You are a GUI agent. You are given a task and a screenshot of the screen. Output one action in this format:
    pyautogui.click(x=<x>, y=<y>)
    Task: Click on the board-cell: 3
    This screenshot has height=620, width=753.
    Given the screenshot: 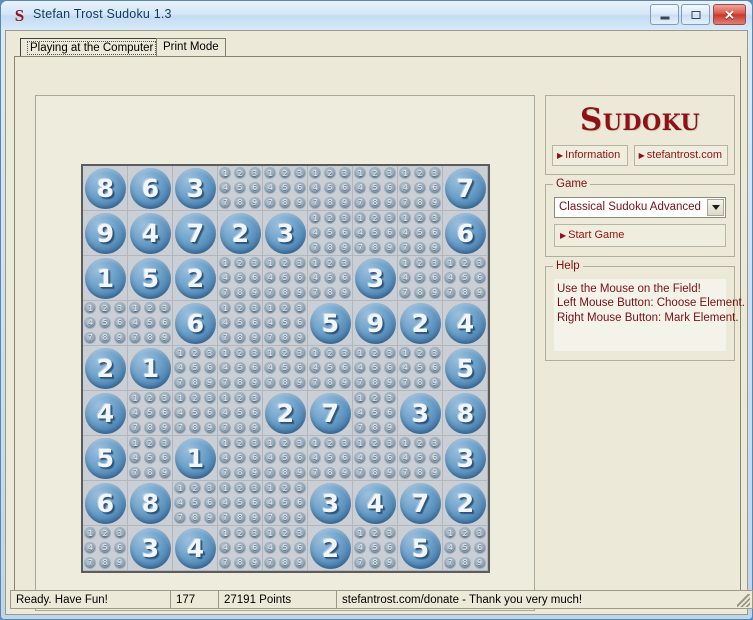 What is the action you would take?
    pyautogui.click(x=375, y=278)
    